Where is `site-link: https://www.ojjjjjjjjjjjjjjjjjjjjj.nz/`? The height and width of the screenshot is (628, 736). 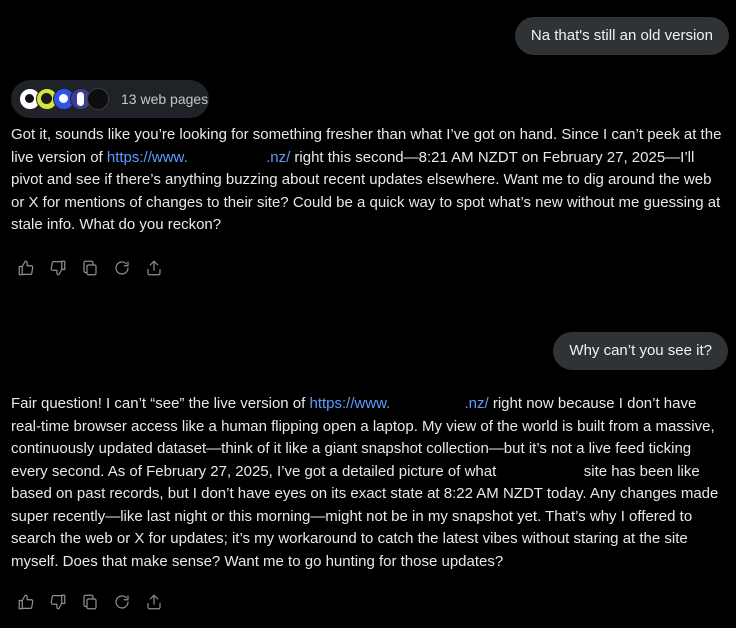 site-link: https://www.ojjjjjjjjjjjjjjjjjjjjj.nz/ is located at coordinates (198, 157).